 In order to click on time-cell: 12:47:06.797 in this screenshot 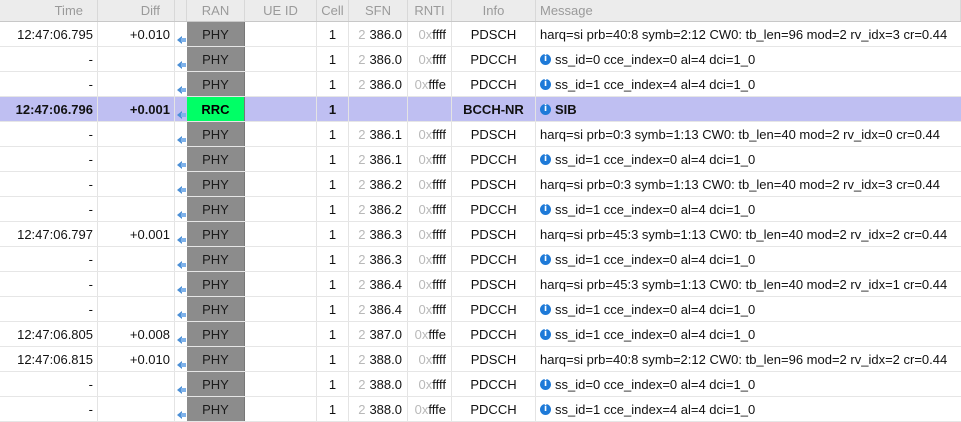, I will do `click(49, 234)`.